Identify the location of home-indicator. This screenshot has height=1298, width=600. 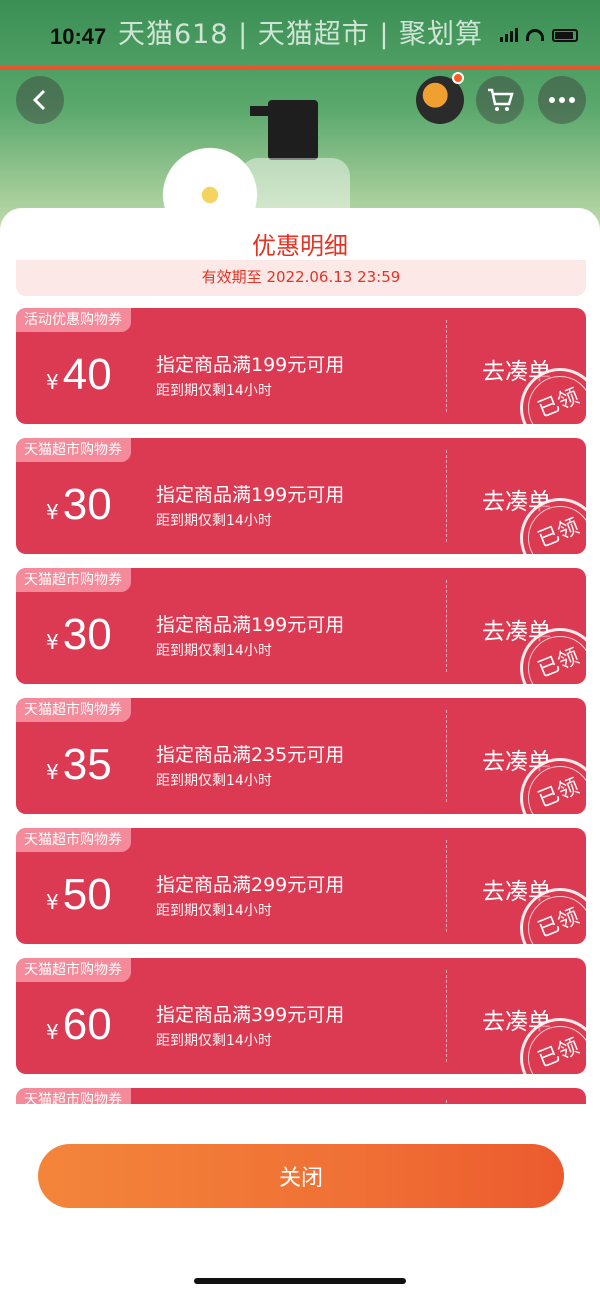
(300, 1281).